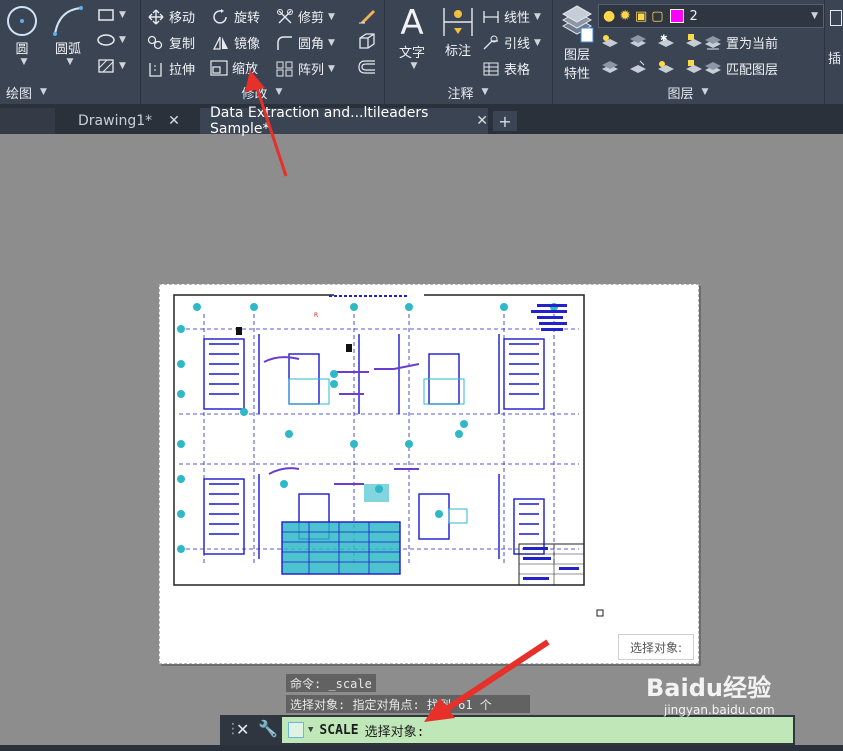  Describe the element at coordinates (638, 67) in the screenshot. I see `layer-walk-icon` at that location.